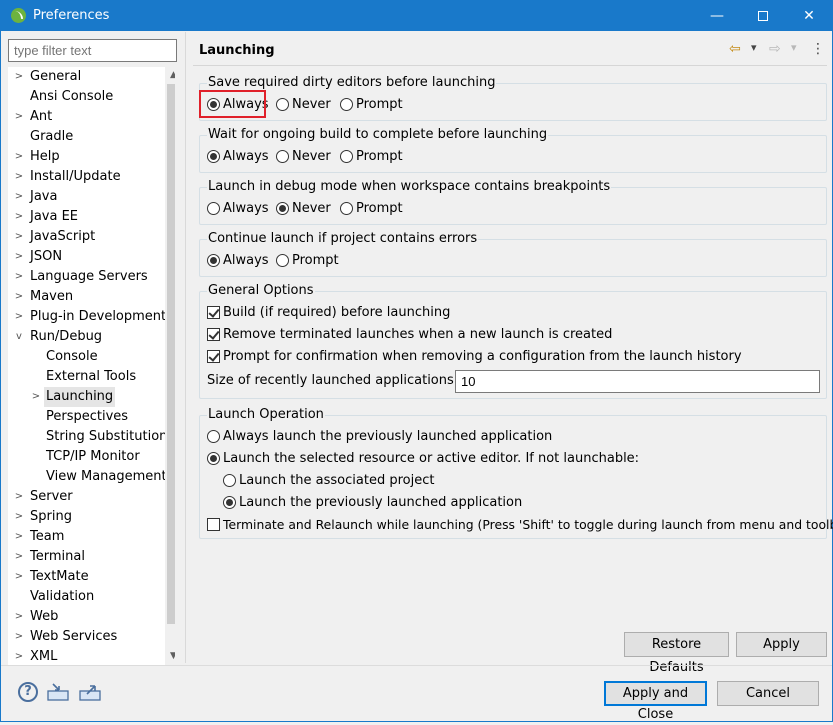  I want to click on tree-item-ansi-console: Ansi Console, so click(86, 97).